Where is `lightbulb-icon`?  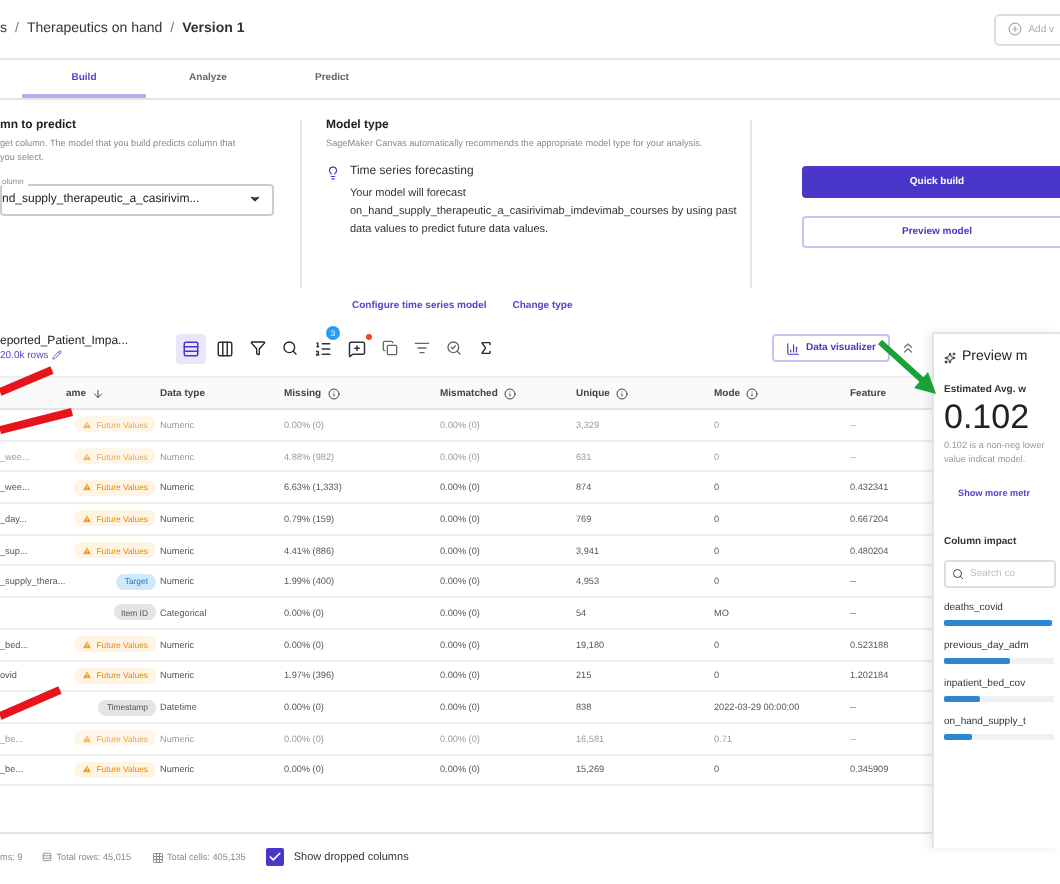 lightbulb-icon is located at coordinates (333, 172).